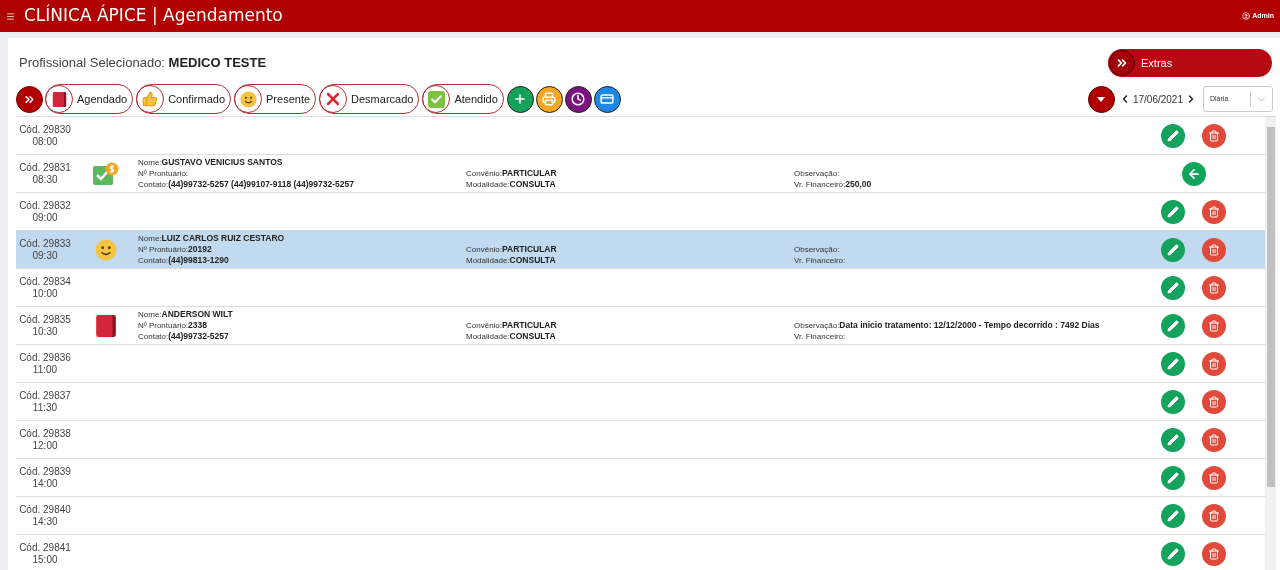 This screenshot has height=570, width=1280. I want to click on paid-check-icon, so click(106, 173).